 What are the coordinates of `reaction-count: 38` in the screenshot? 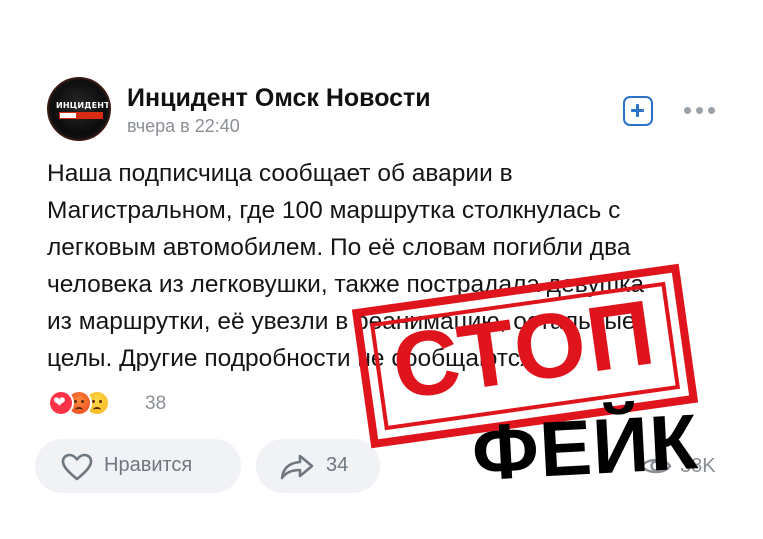 It's located at (155, 404).